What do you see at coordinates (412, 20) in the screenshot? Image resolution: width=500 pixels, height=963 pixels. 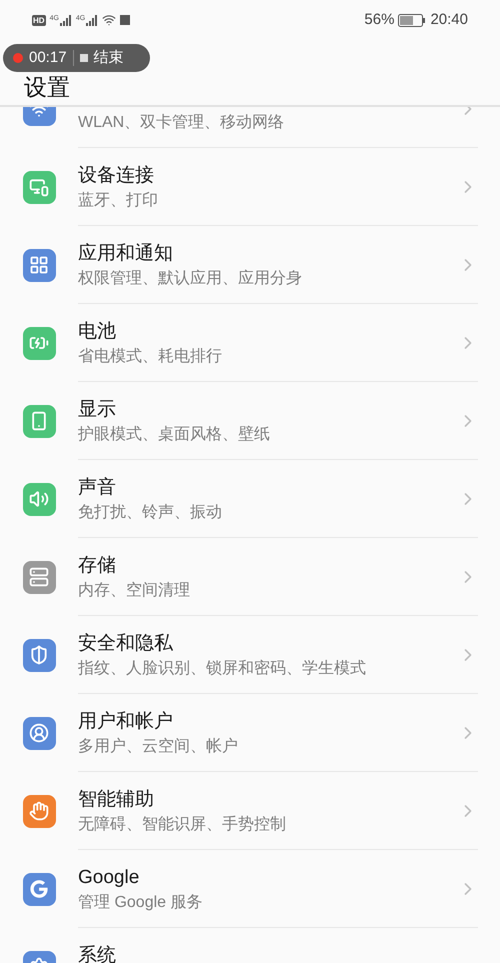 I see `battery-icon` at bounding box center [412, 20].